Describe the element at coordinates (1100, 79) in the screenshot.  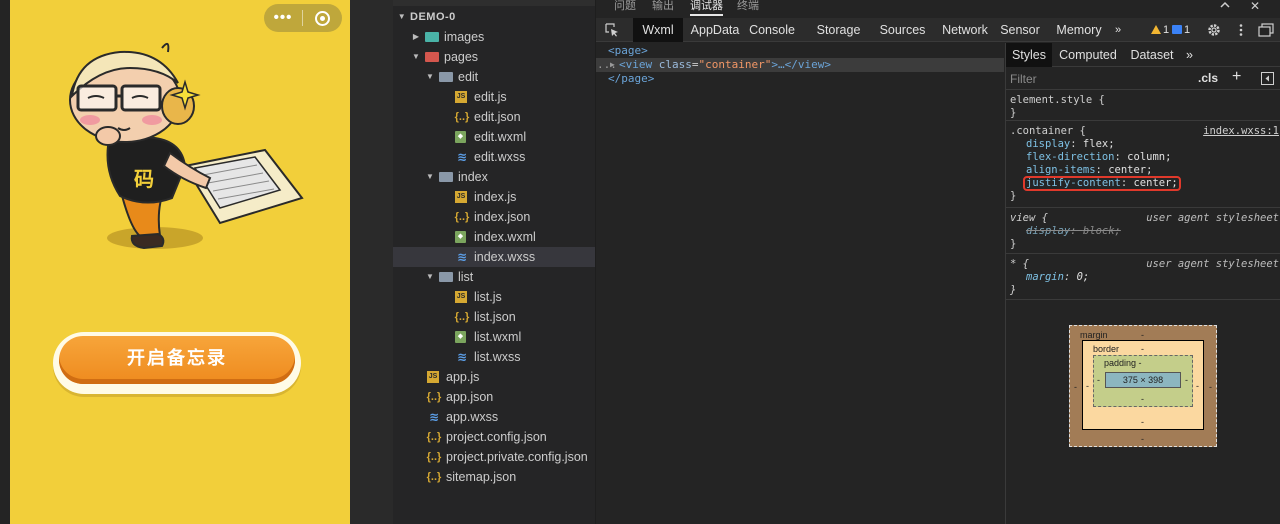
I see `styles-filter-input` at that location.